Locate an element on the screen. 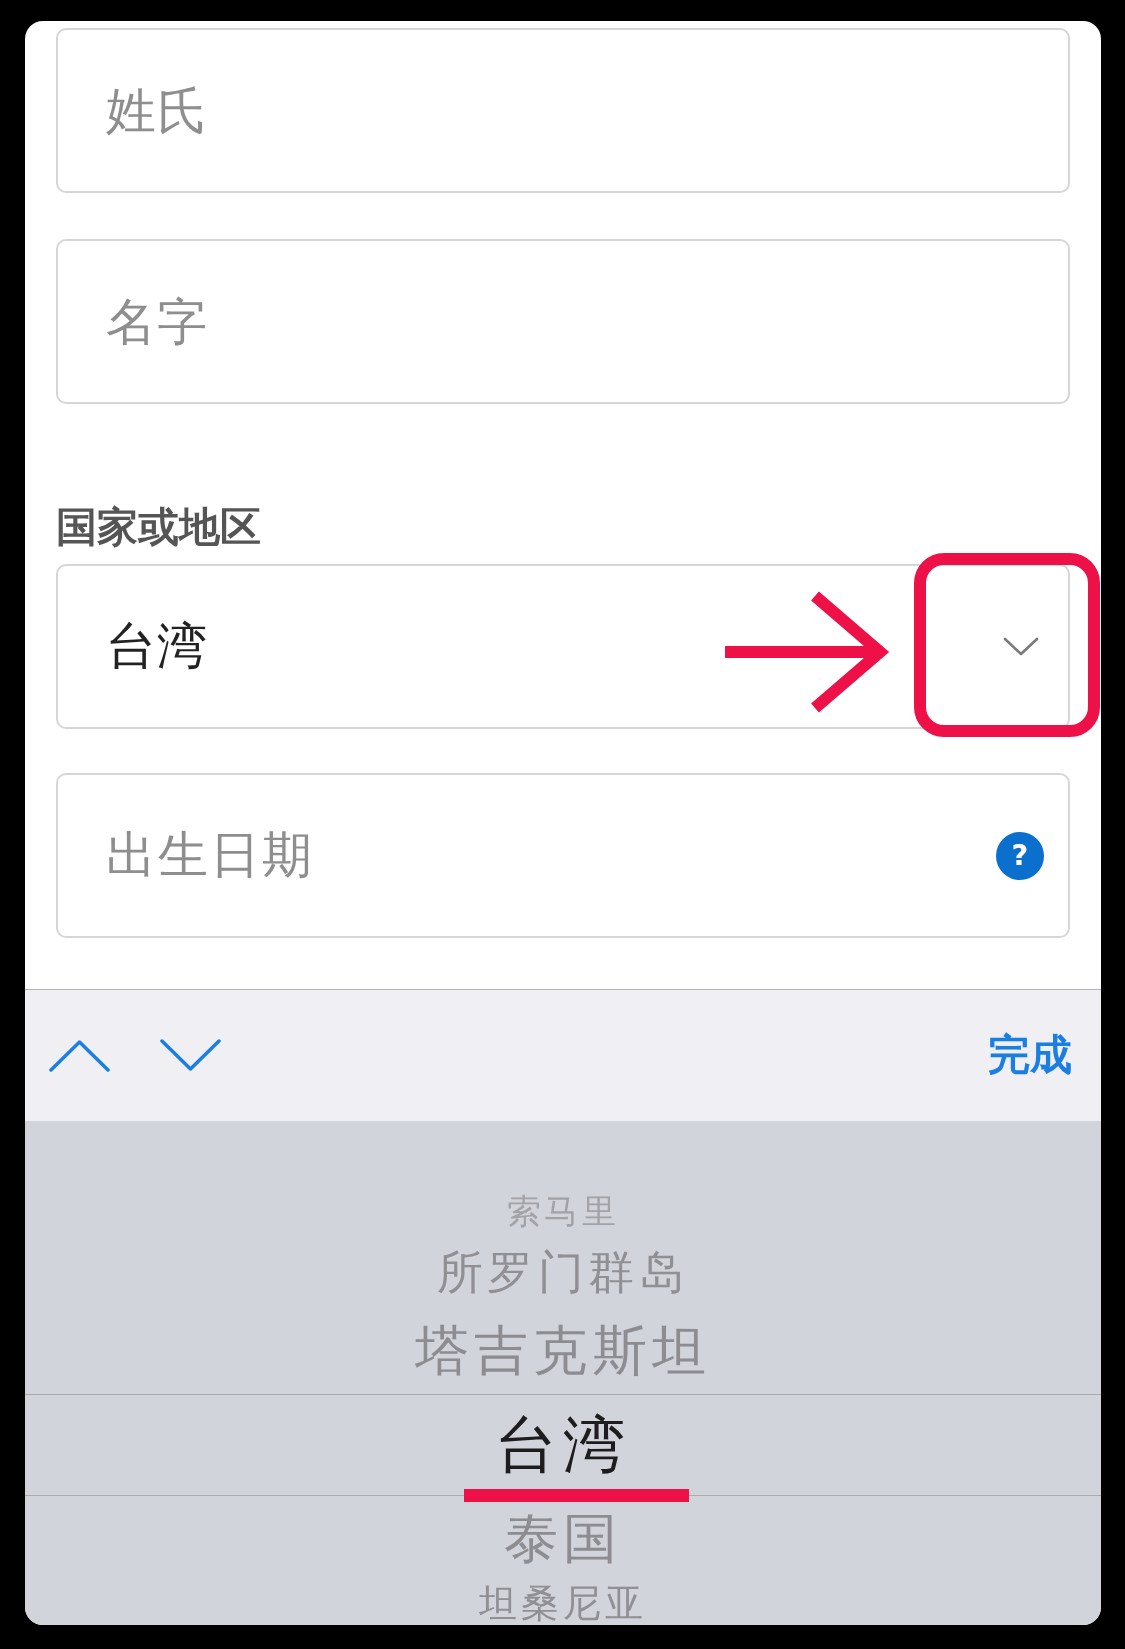  input-field: 名字 is located at coordinates (563, 321).